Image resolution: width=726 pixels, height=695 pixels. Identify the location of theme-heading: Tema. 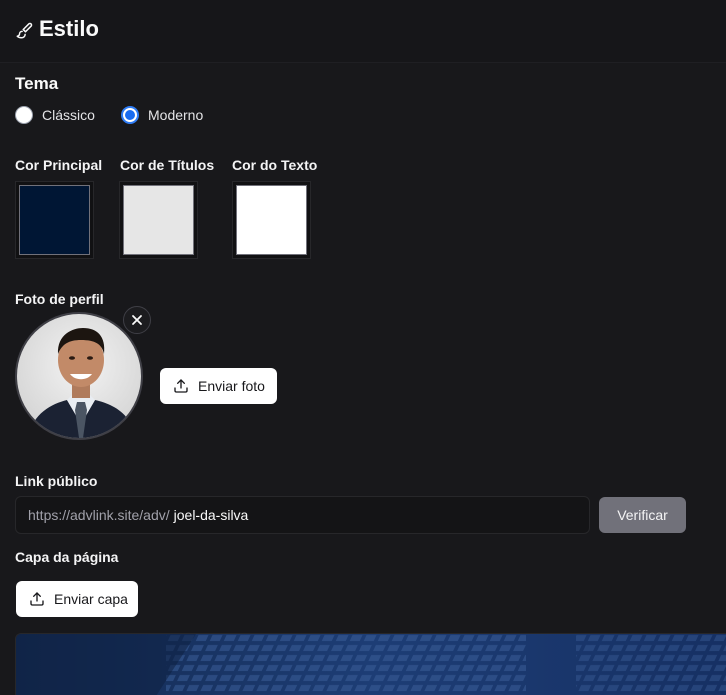
(37, 83).